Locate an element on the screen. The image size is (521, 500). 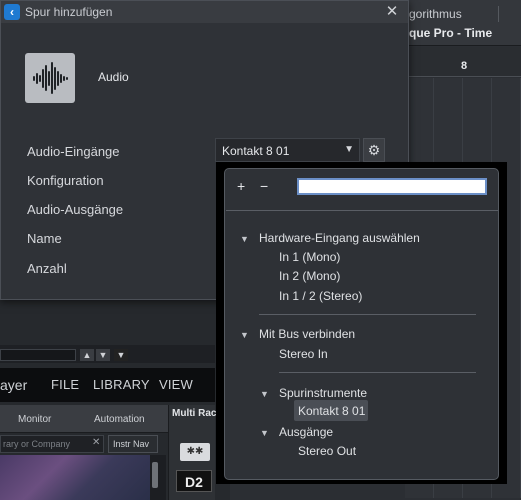
name-label: Name is located at coordinates (44, 238).